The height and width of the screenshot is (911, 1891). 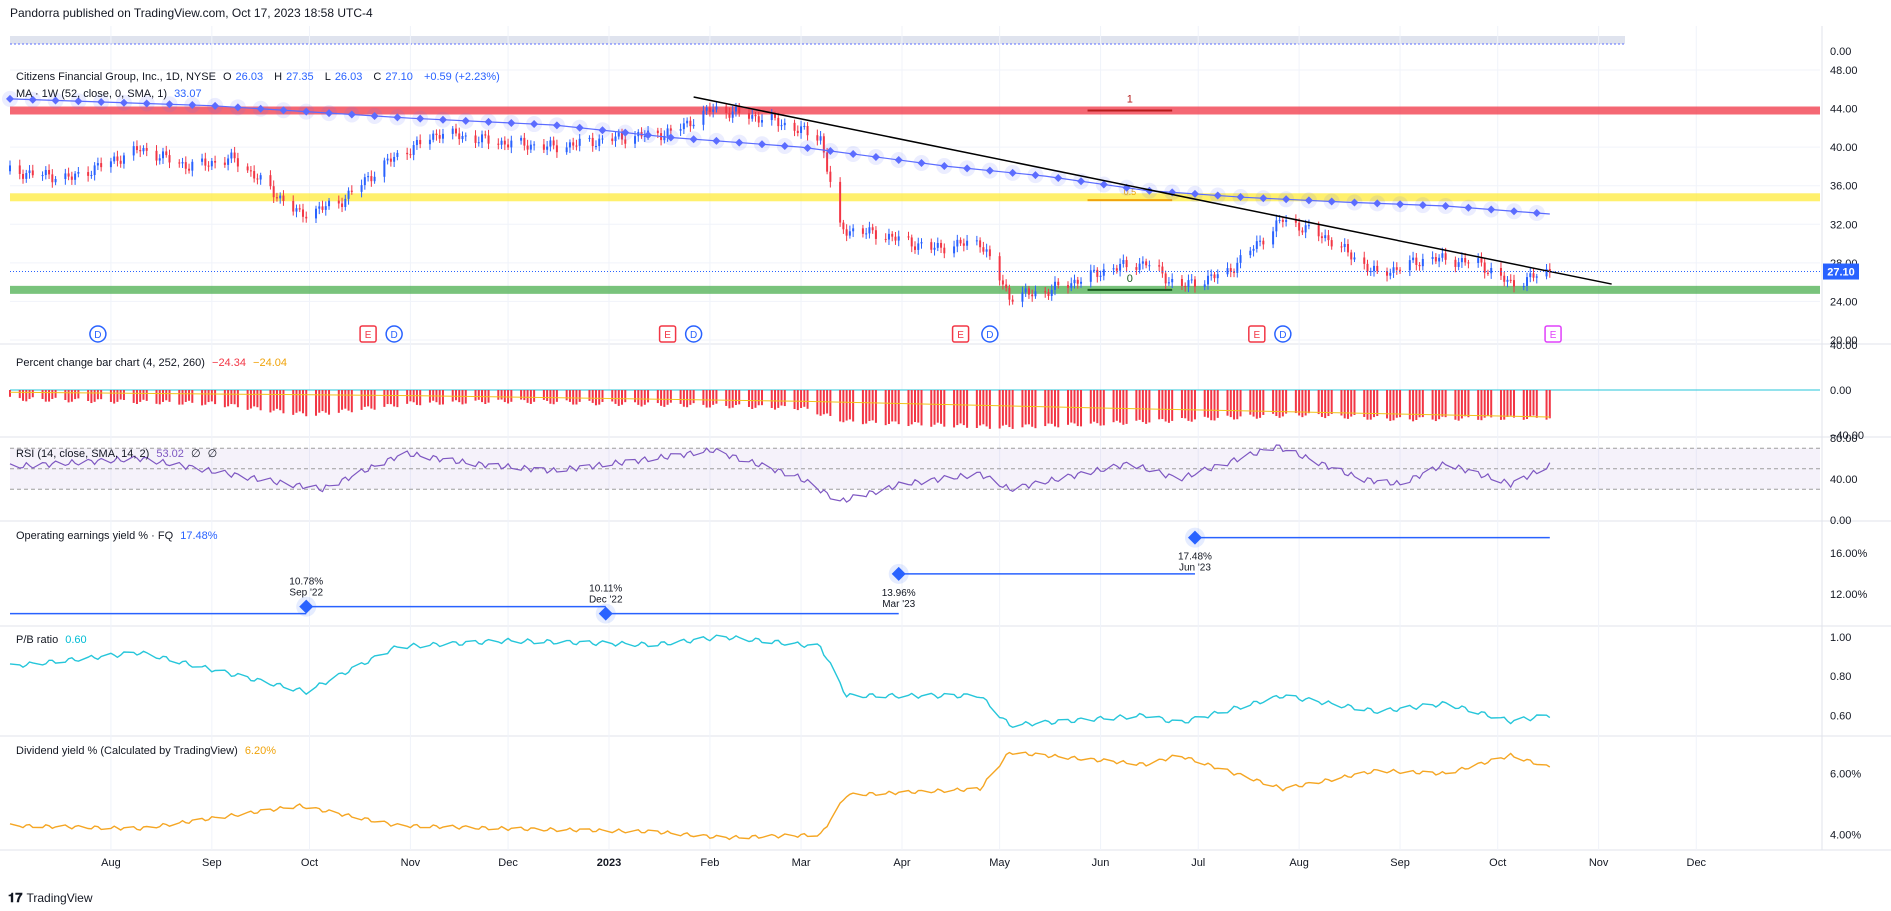 I want to click on x-axis-tick-label: Nov, so click(x=1599, y=863).